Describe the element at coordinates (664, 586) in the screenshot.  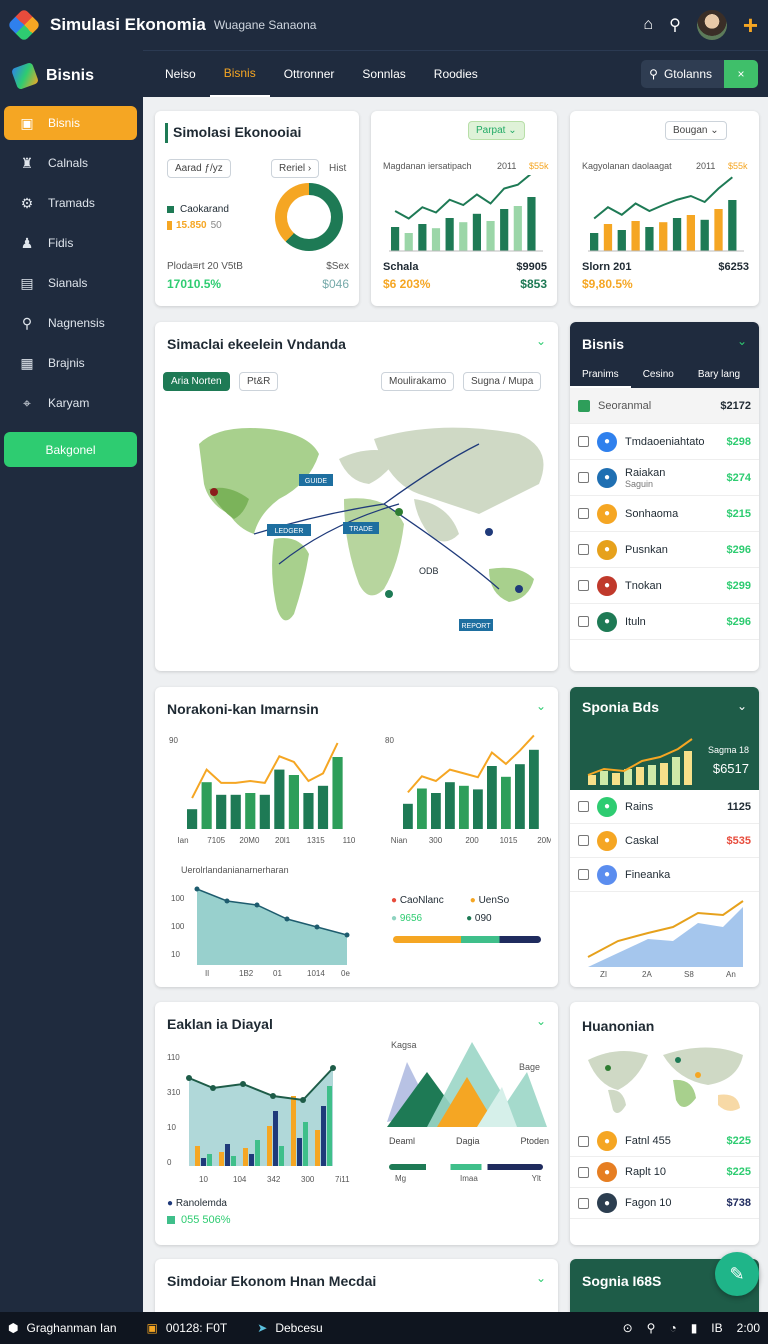
I see `list-item: ● Tnokan $299` at that location.